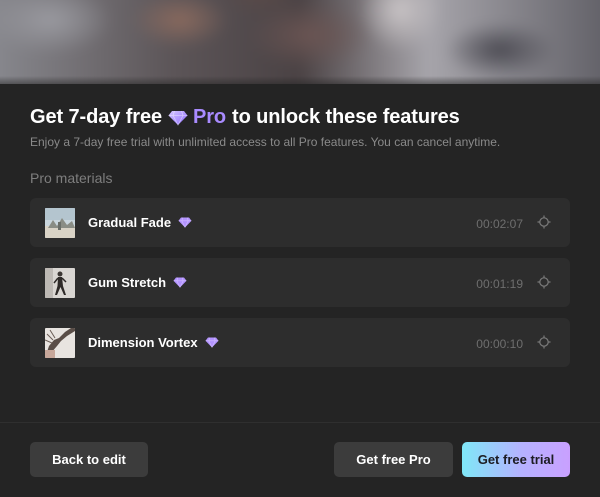  Describe the element at coordinates (96, 117) in the screenshot. I see `title-prefix: Get 7-day free` at that location.